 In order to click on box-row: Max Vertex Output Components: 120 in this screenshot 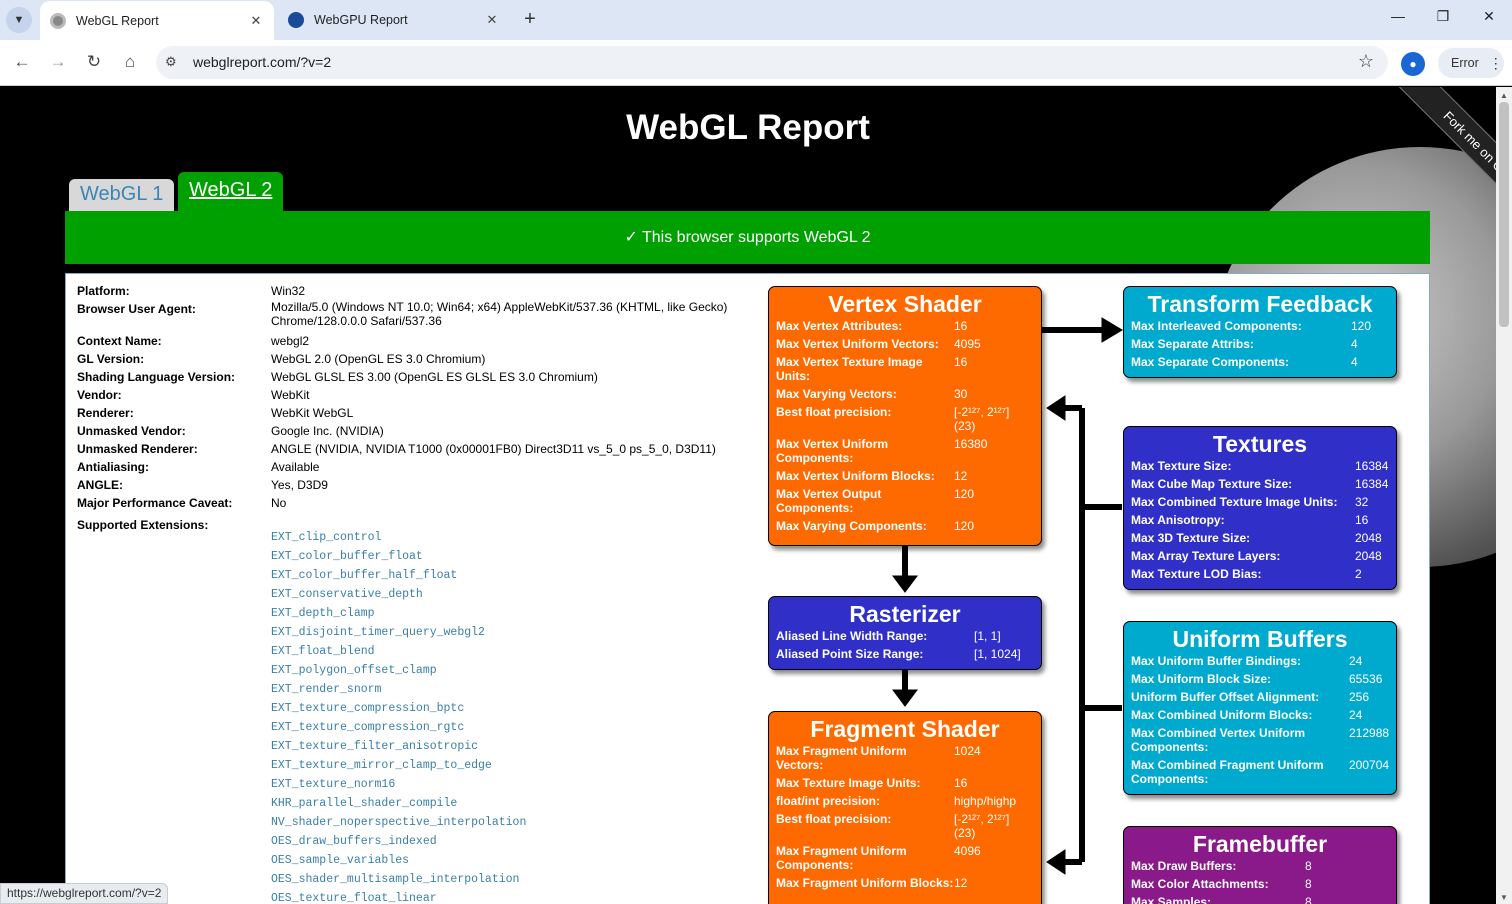, I will do `click(905, 501)`.